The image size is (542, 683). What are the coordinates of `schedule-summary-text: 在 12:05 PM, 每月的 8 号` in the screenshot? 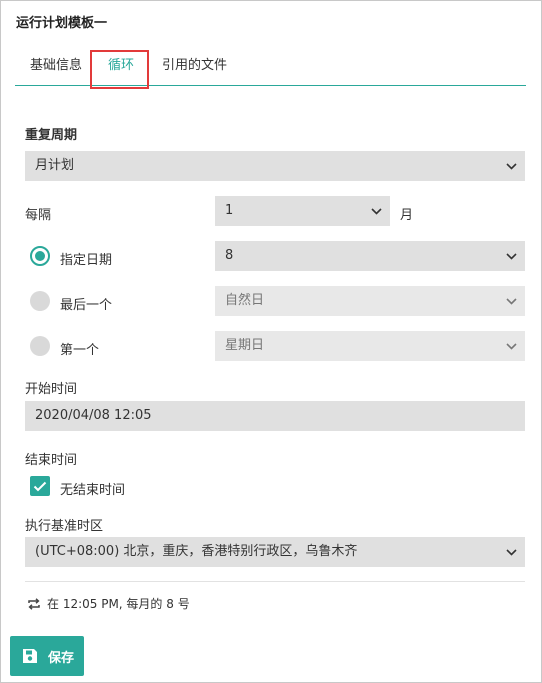 It's located at (118, 604).